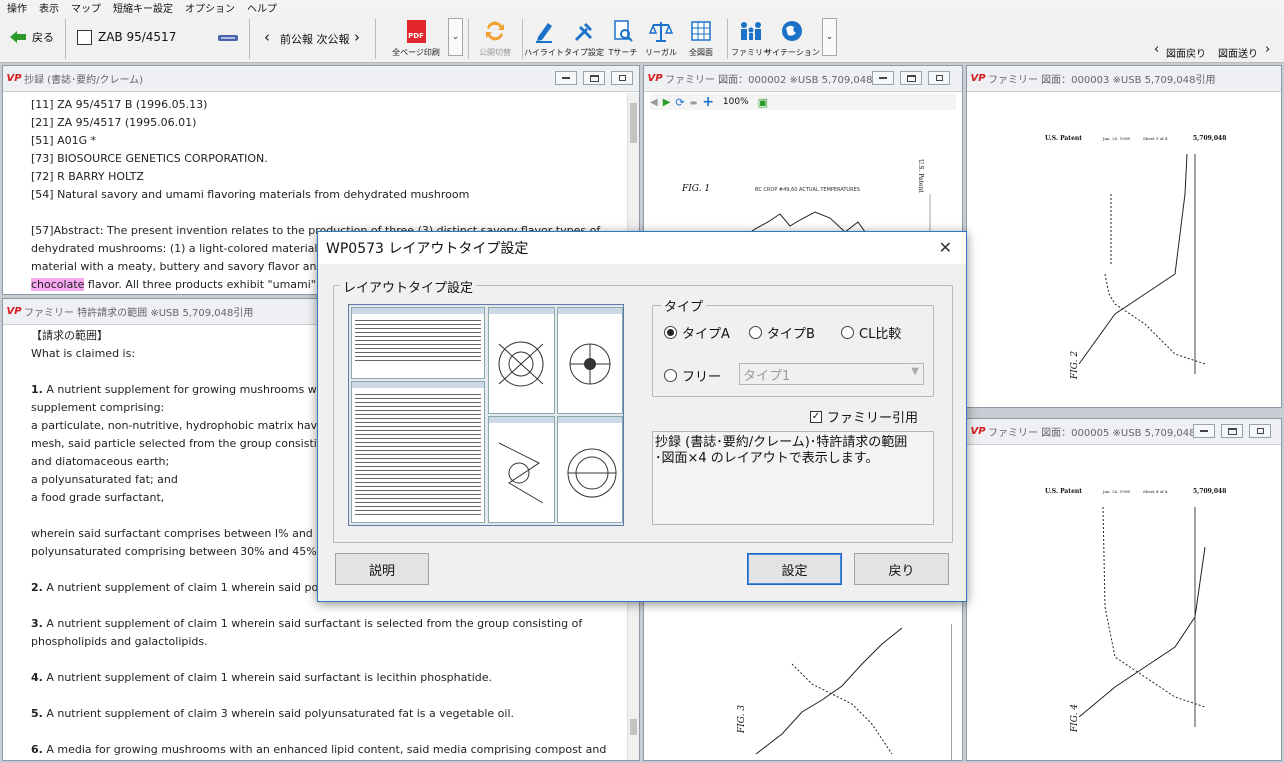 The width and height of the screenshot is (1284, 763). What do you see at coordinates (901, 569) in the screenshot?
I see `back-button: 戻り` at bounding box center [901, 569].